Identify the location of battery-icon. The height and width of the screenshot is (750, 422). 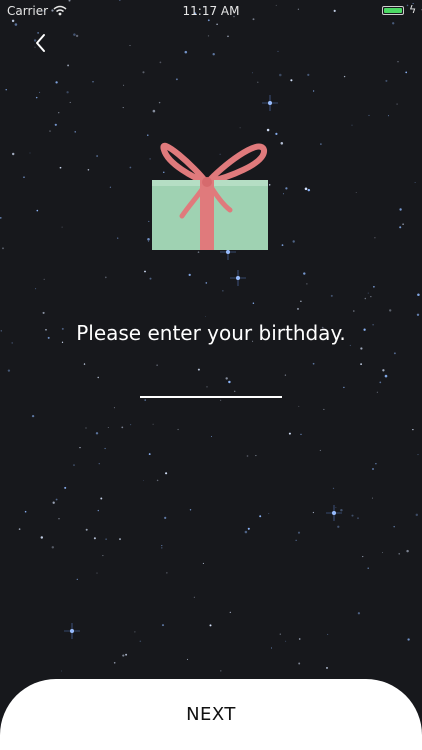
(393, 10).